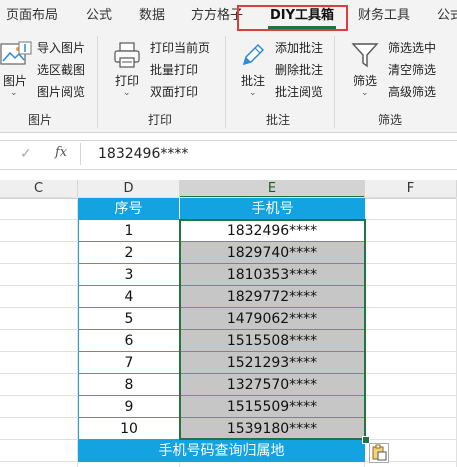 The height and width of the screenshot is (467, 457). I want to click on table-footer: 手机号码查询归属地, so click(221, 451).